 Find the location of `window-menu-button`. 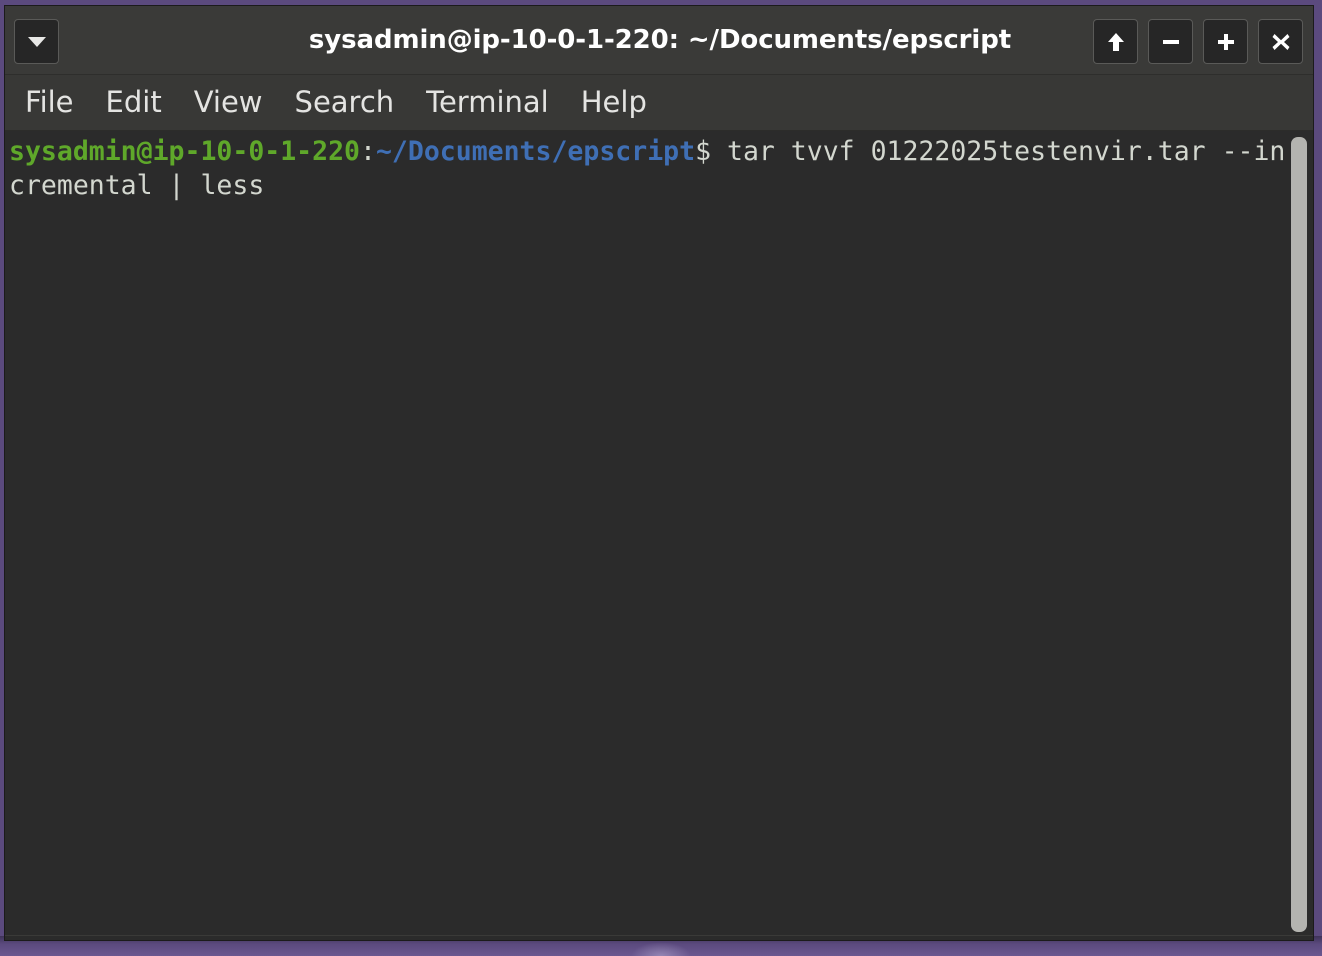

window-menu-button is located at coordinates (36, 41).